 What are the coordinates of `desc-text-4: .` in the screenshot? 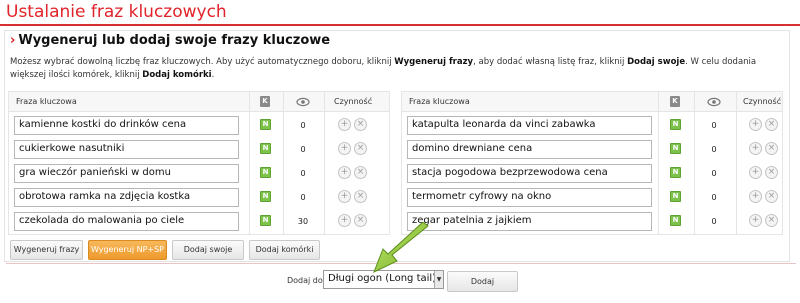 It's located at (213, 75).